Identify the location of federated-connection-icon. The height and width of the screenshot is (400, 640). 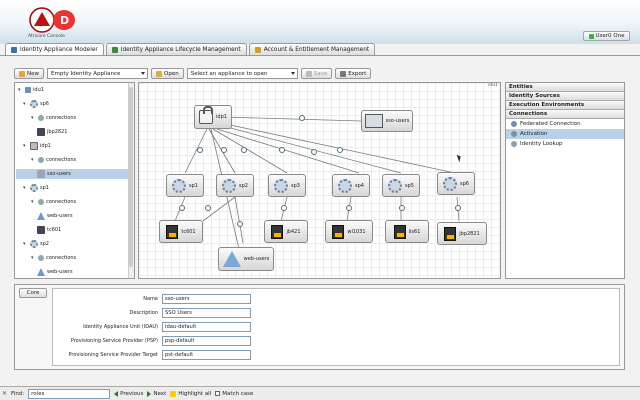
(514, 124).